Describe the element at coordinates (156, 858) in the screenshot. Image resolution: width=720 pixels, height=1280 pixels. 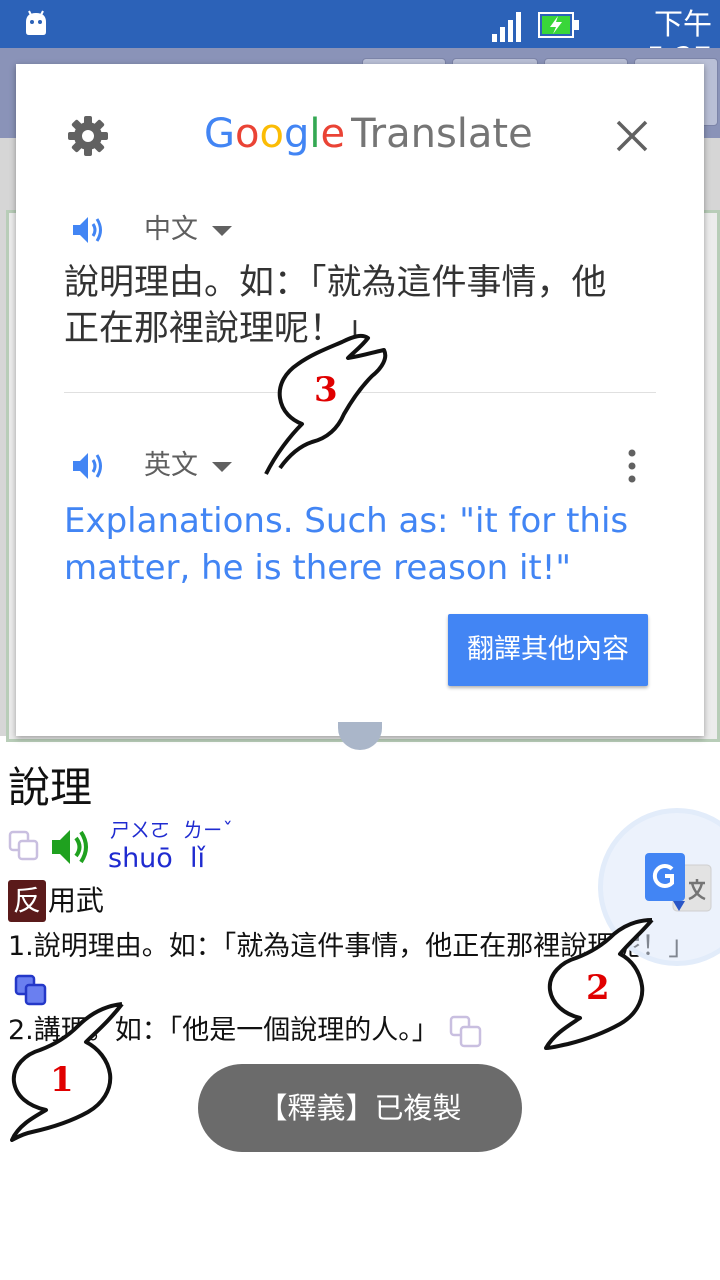
I see `pinyin-reading: shuō lǐ` at that location.